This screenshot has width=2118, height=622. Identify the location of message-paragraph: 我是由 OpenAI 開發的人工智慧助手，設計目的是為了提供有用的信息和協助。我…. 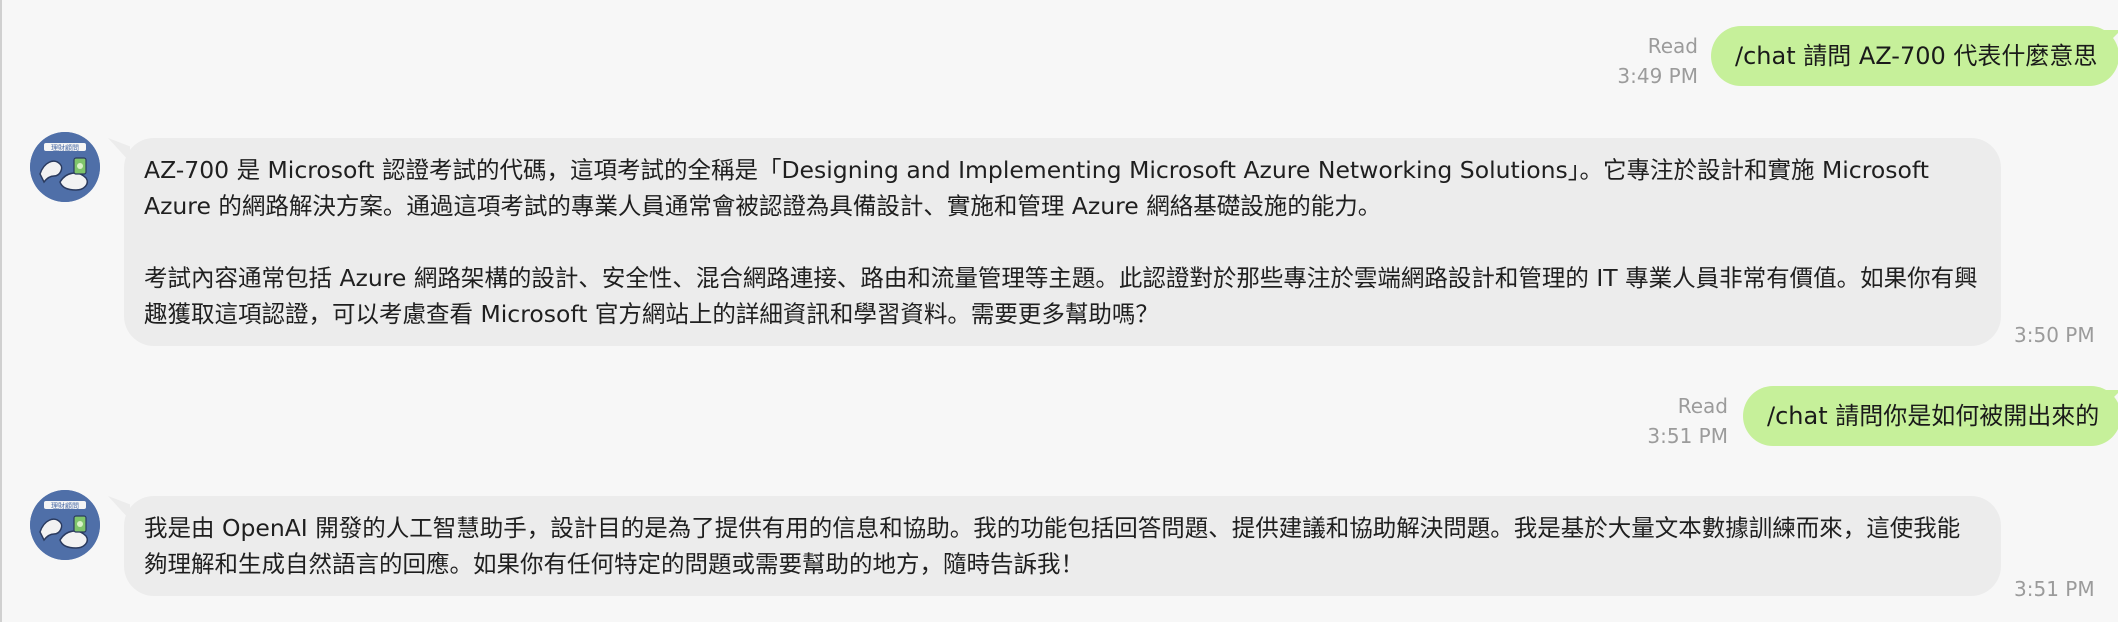
(1052, 546).